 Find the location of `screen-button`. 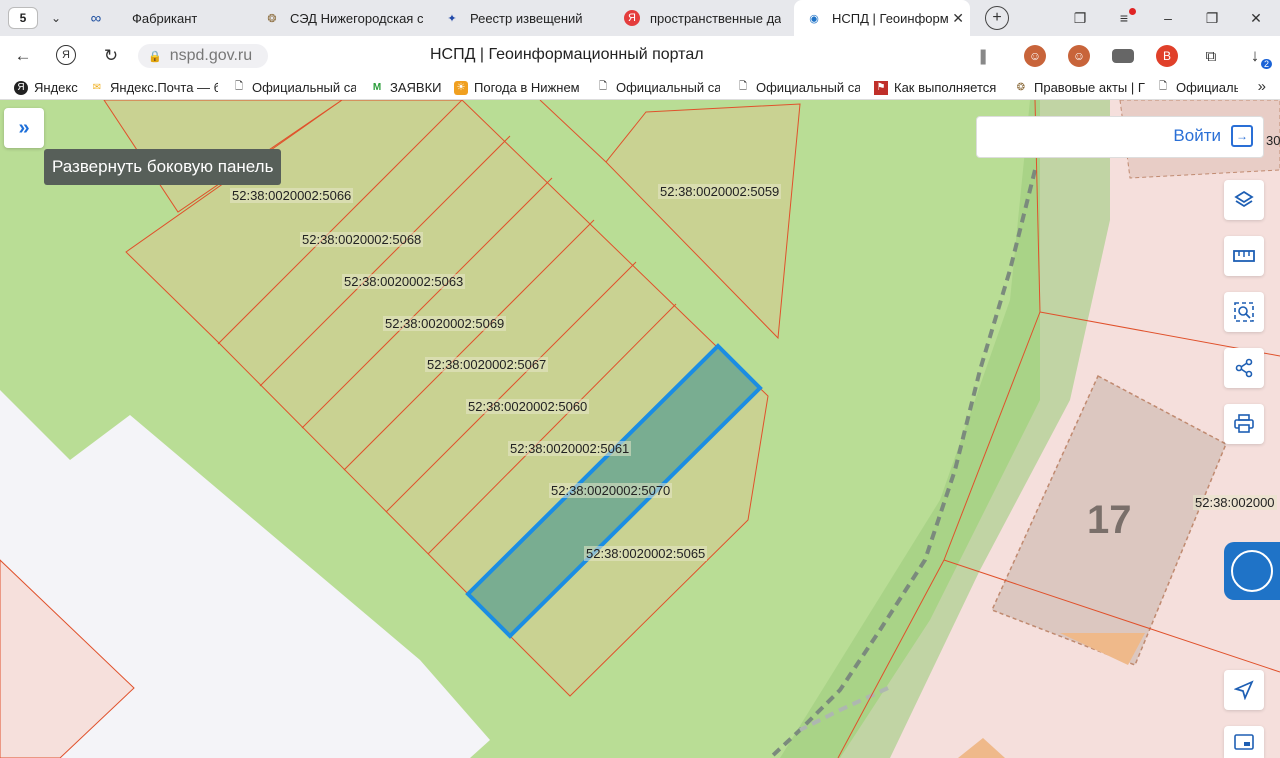

screen-button is located at coordinates (1244, 742).